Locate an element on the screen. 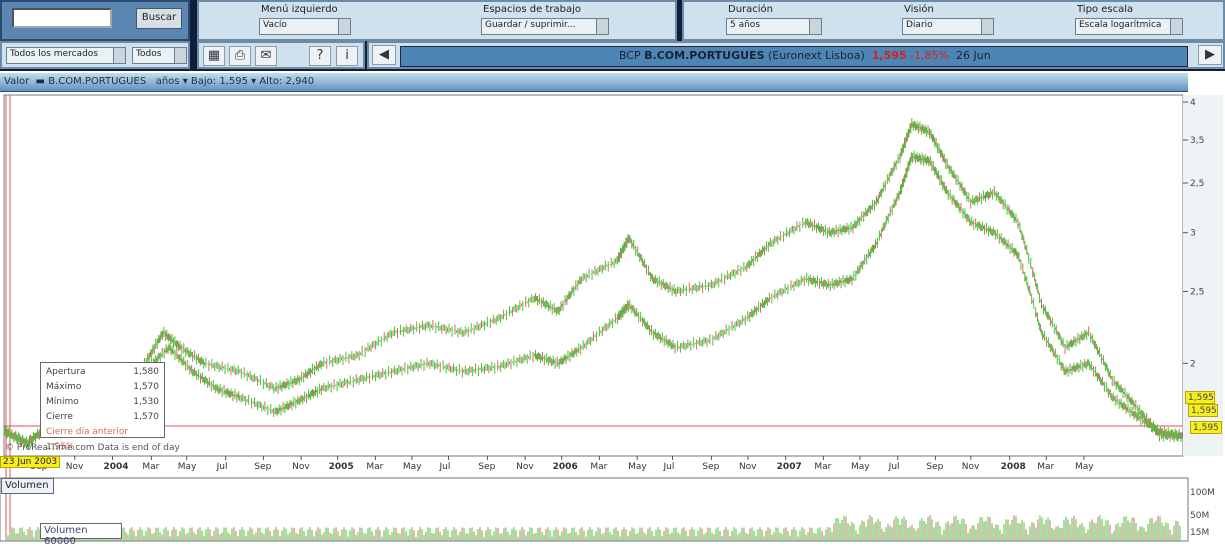 The width and height of the screenshot is (1225, 547). x-tick-label-1: Nov is located at coordinates (75, 467).